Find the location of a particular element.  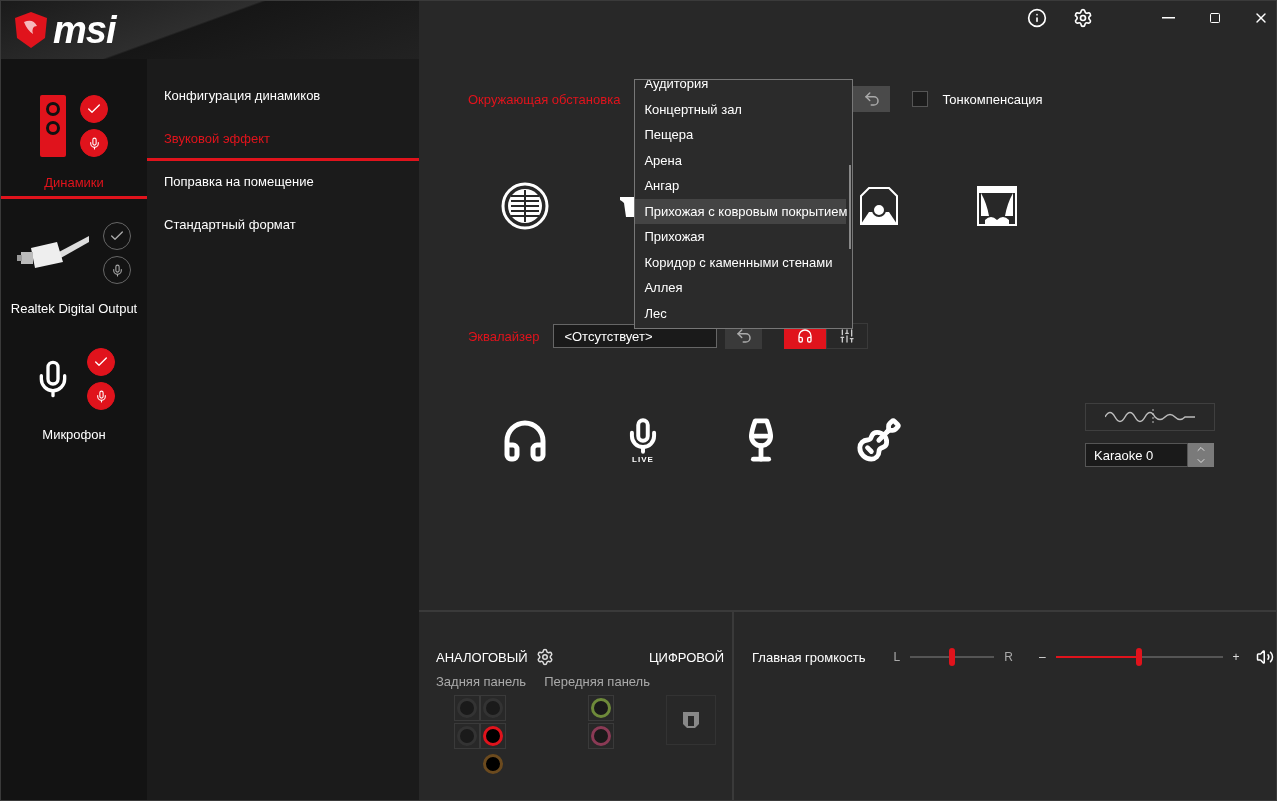

digital-title: ЦИФРОВОЙ is located at coordinates (686, 657).